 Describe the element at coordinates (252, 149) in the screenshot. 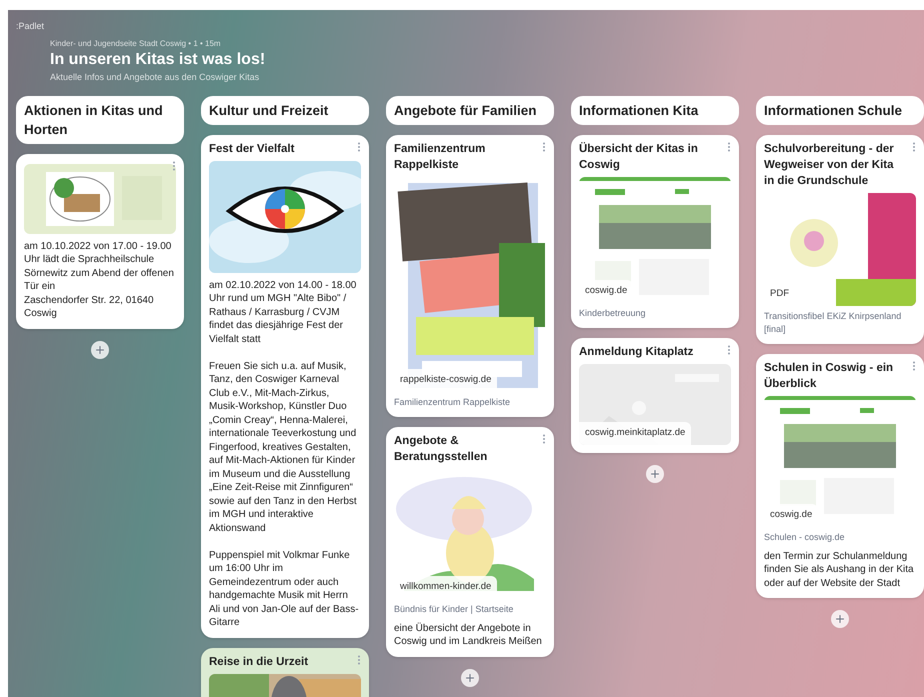

I see `post-title: Fest der Vielfalt` at that location.